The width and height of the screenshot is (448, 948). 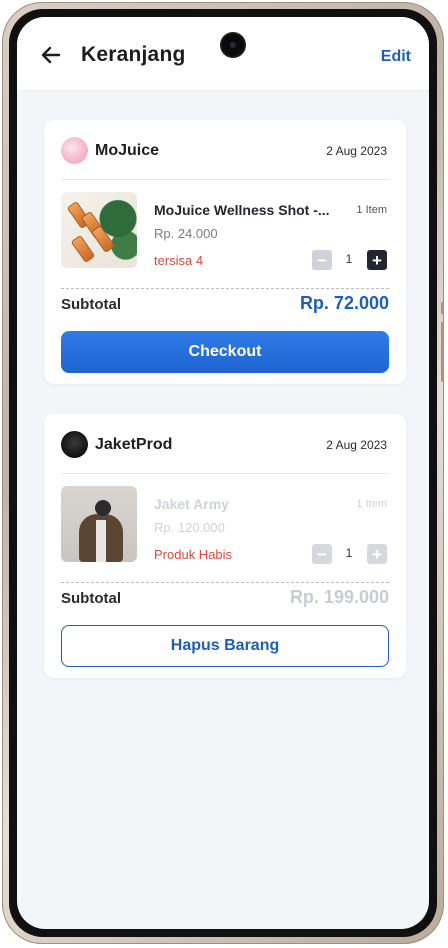 What do you see at coordinates (225, 150) in the screenshot?
I see `store-header: MoJuice 2 Aug 2023` at bounding box center [225, 150].